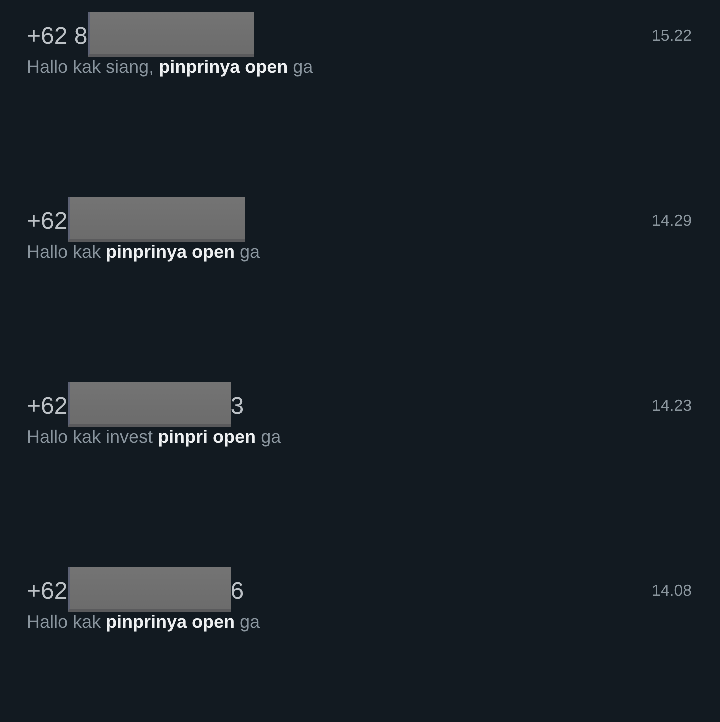 The image size is (720, 722). Describe the element at coordinates (672, 407) in the screenshot. I see `message-time: 14.23` at that location.